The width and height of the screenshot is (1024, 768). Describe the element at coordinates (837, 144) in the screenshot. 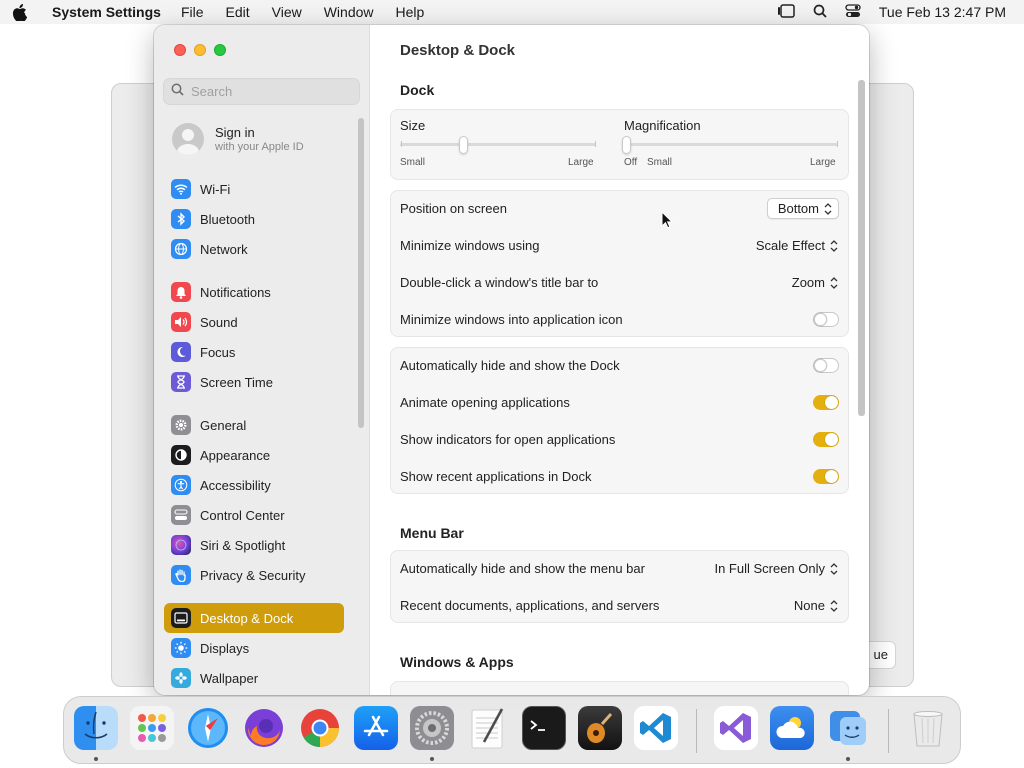

I see `magnification-slider-tick` at that location.